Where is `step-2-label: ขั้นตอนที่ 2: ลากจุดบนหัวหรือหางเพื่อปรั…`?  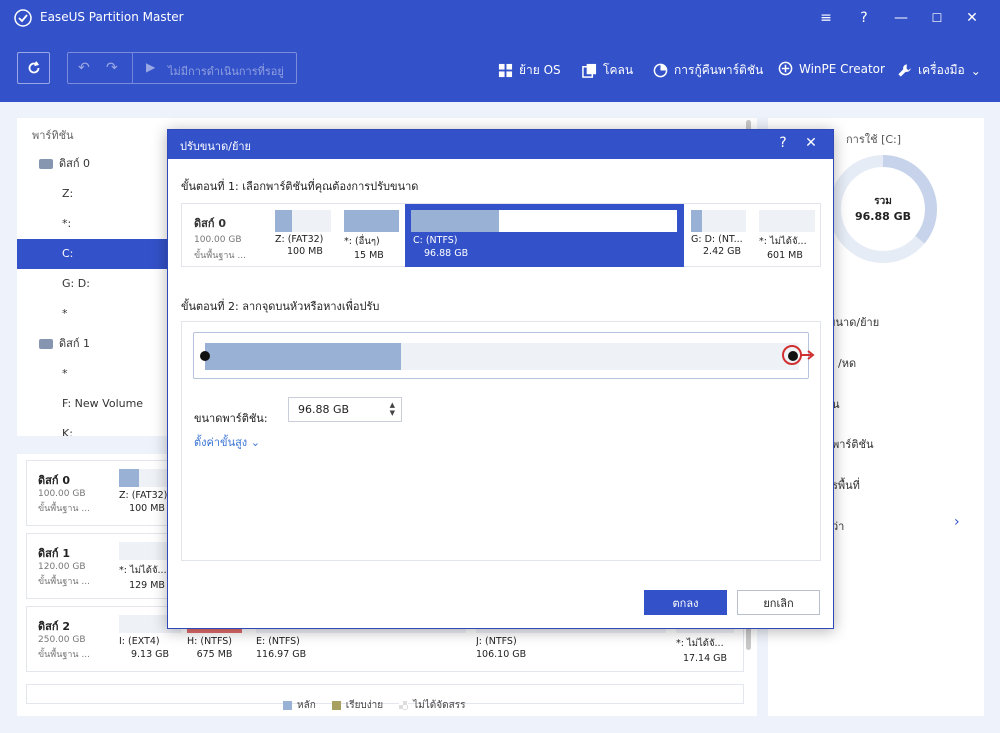 step-2-label: ขั้นตอนที่ 2: ลากจุดบนหัวหรือหางเพื่อปรั… is located at coordinates (280, 306).